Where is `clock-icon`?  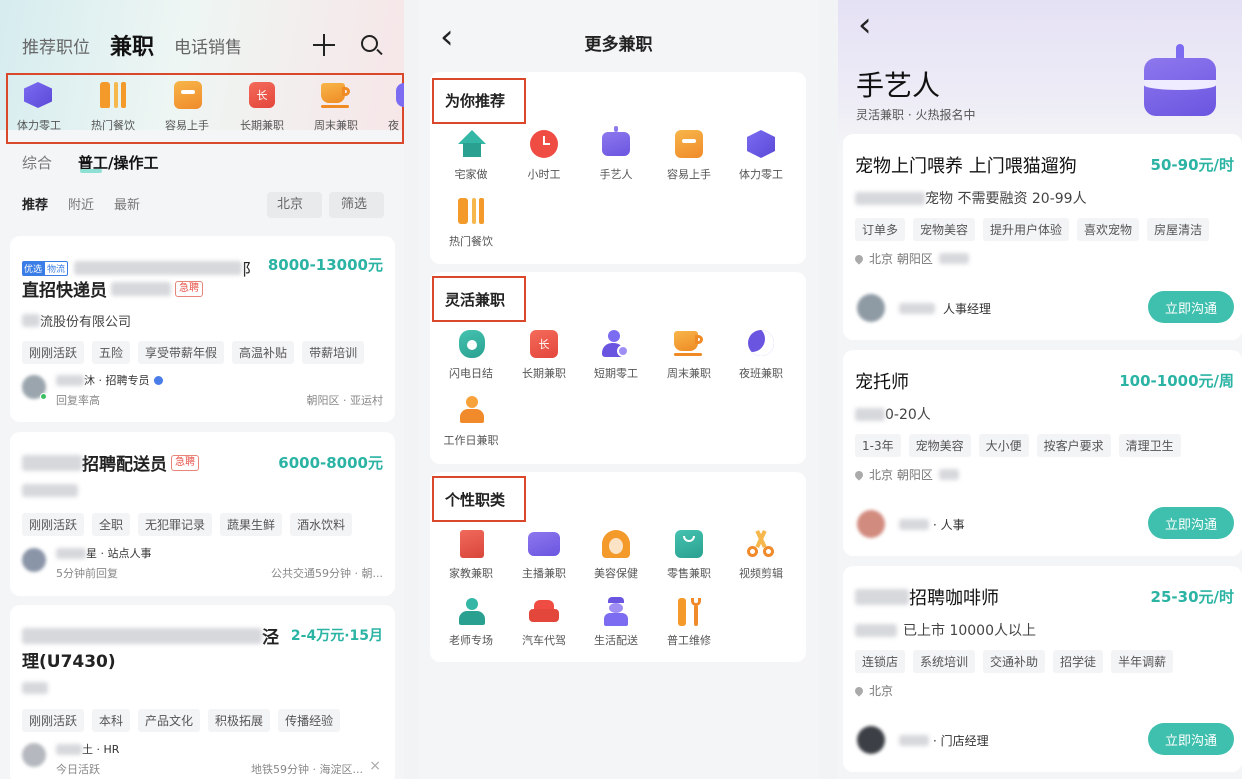 clock-icon is located at coordinates (544, 144).